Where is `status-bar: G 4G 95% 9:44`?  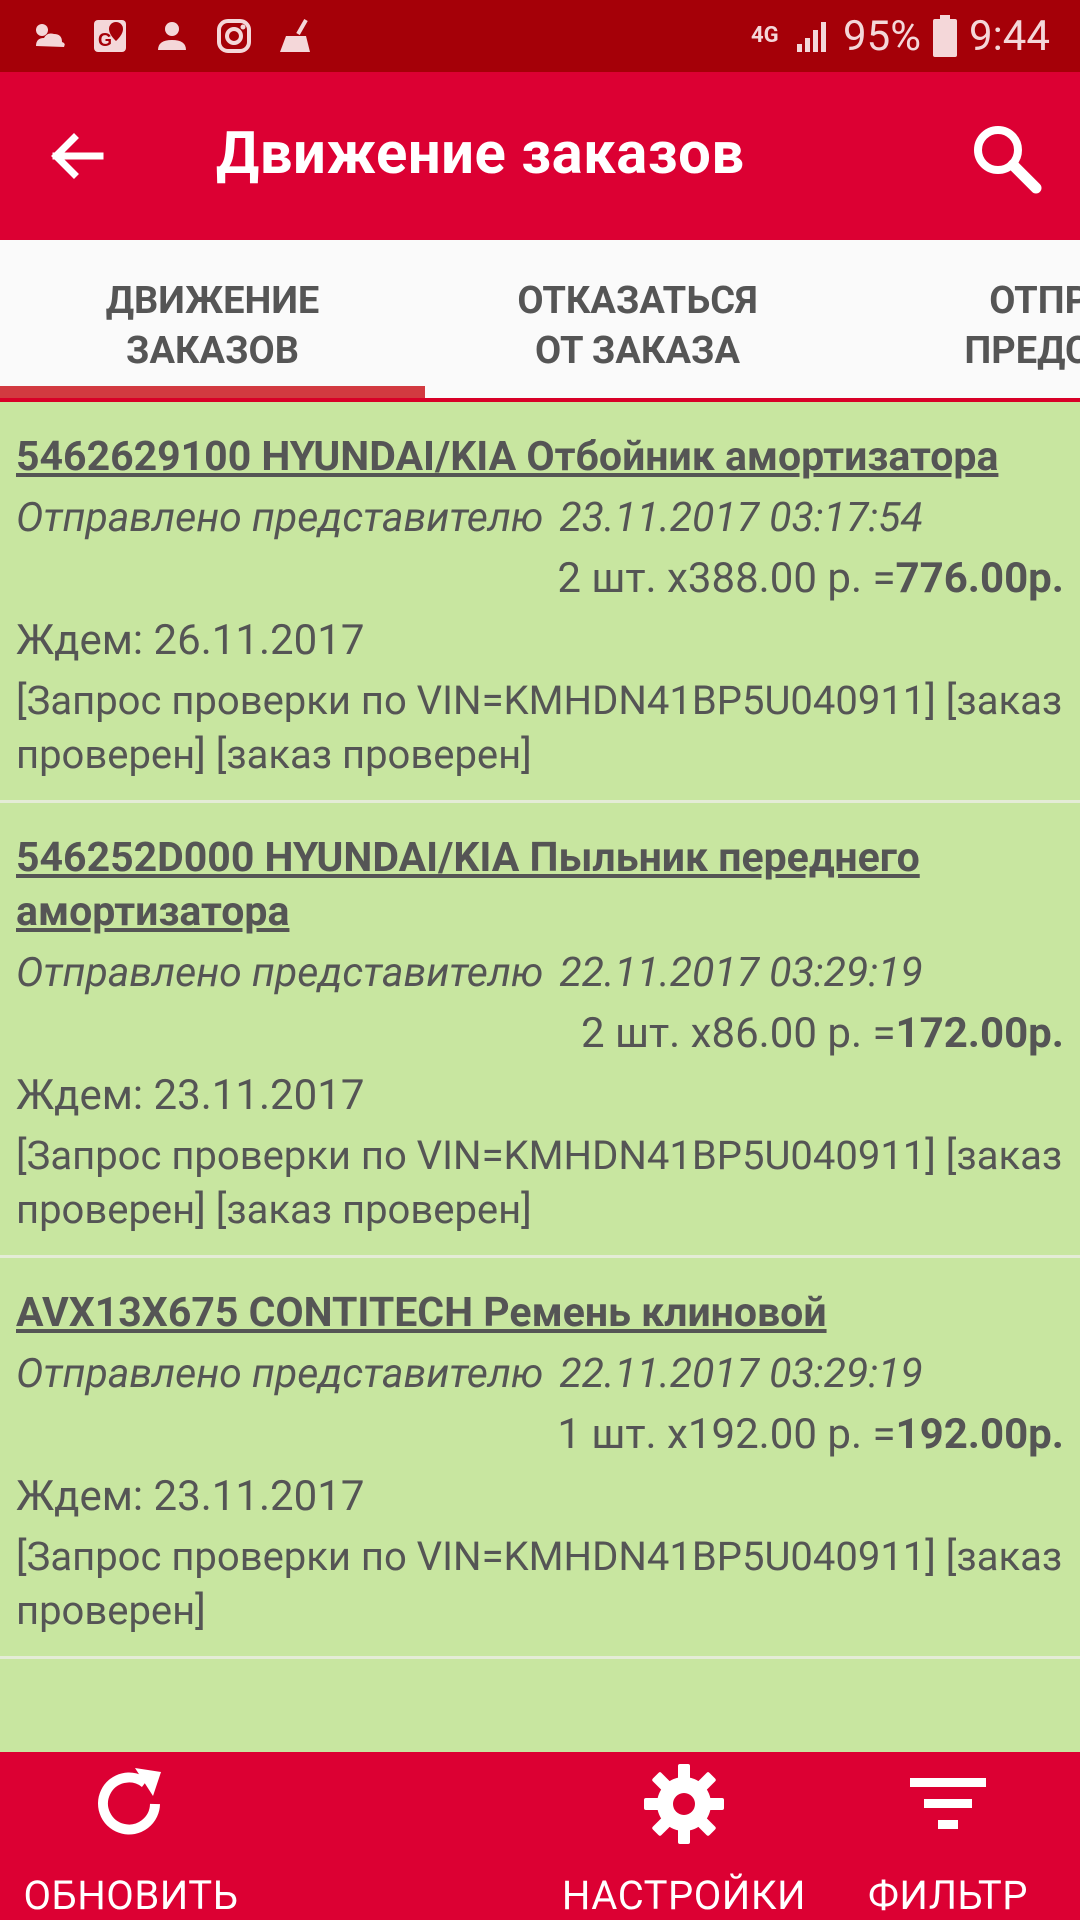 status-bar: G 4G 95% 9:44 is located at coordinates (540, 36).